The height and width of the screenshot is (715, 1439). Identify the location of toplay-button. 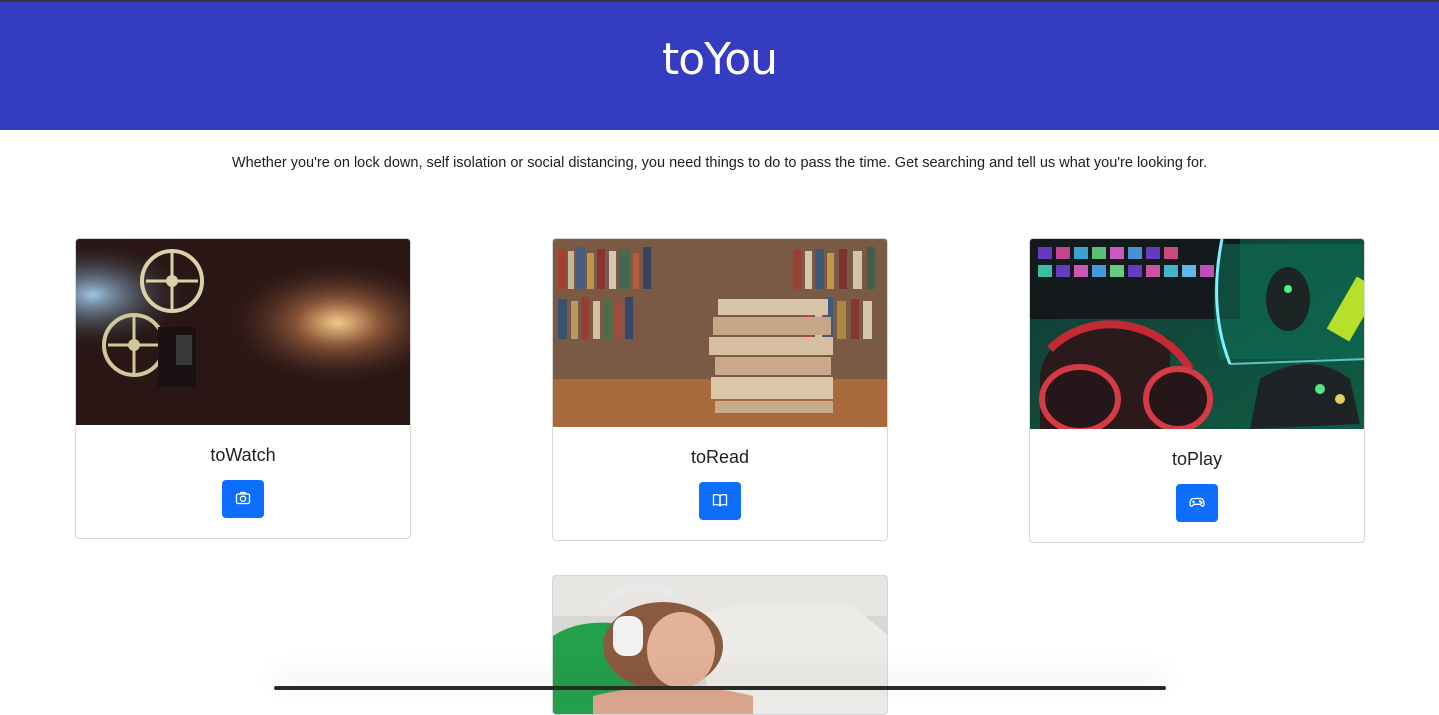
(1197, 503).